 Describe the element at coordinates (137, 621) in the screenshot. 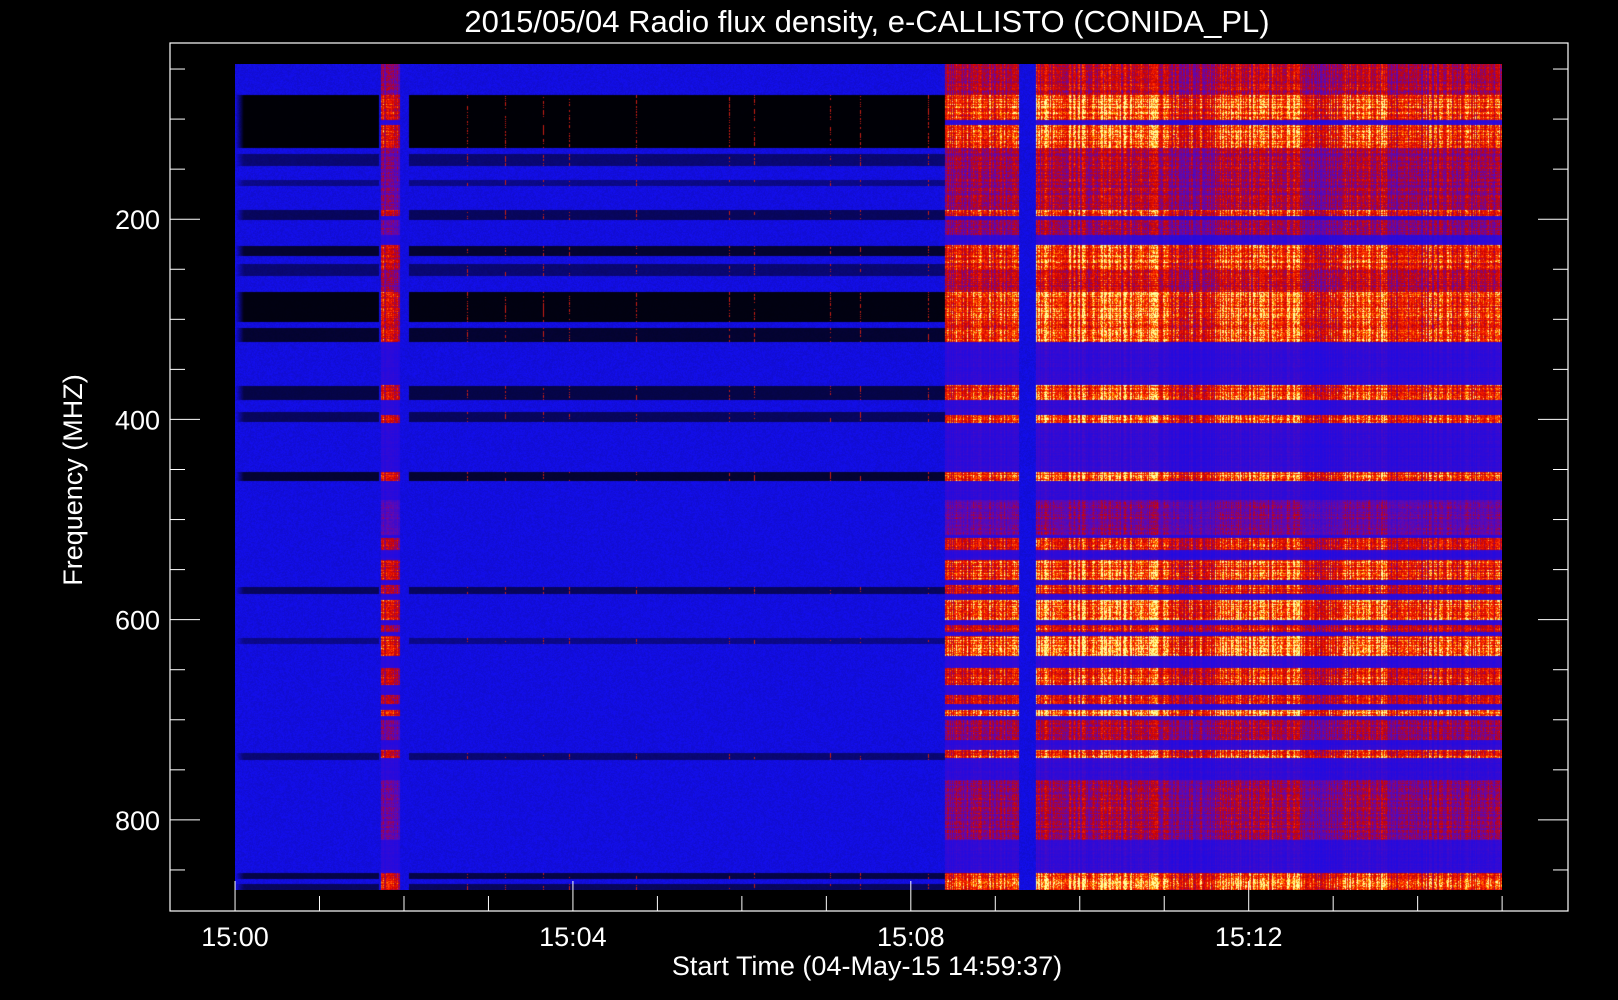

I see `y-tick-label: 600` at that location.